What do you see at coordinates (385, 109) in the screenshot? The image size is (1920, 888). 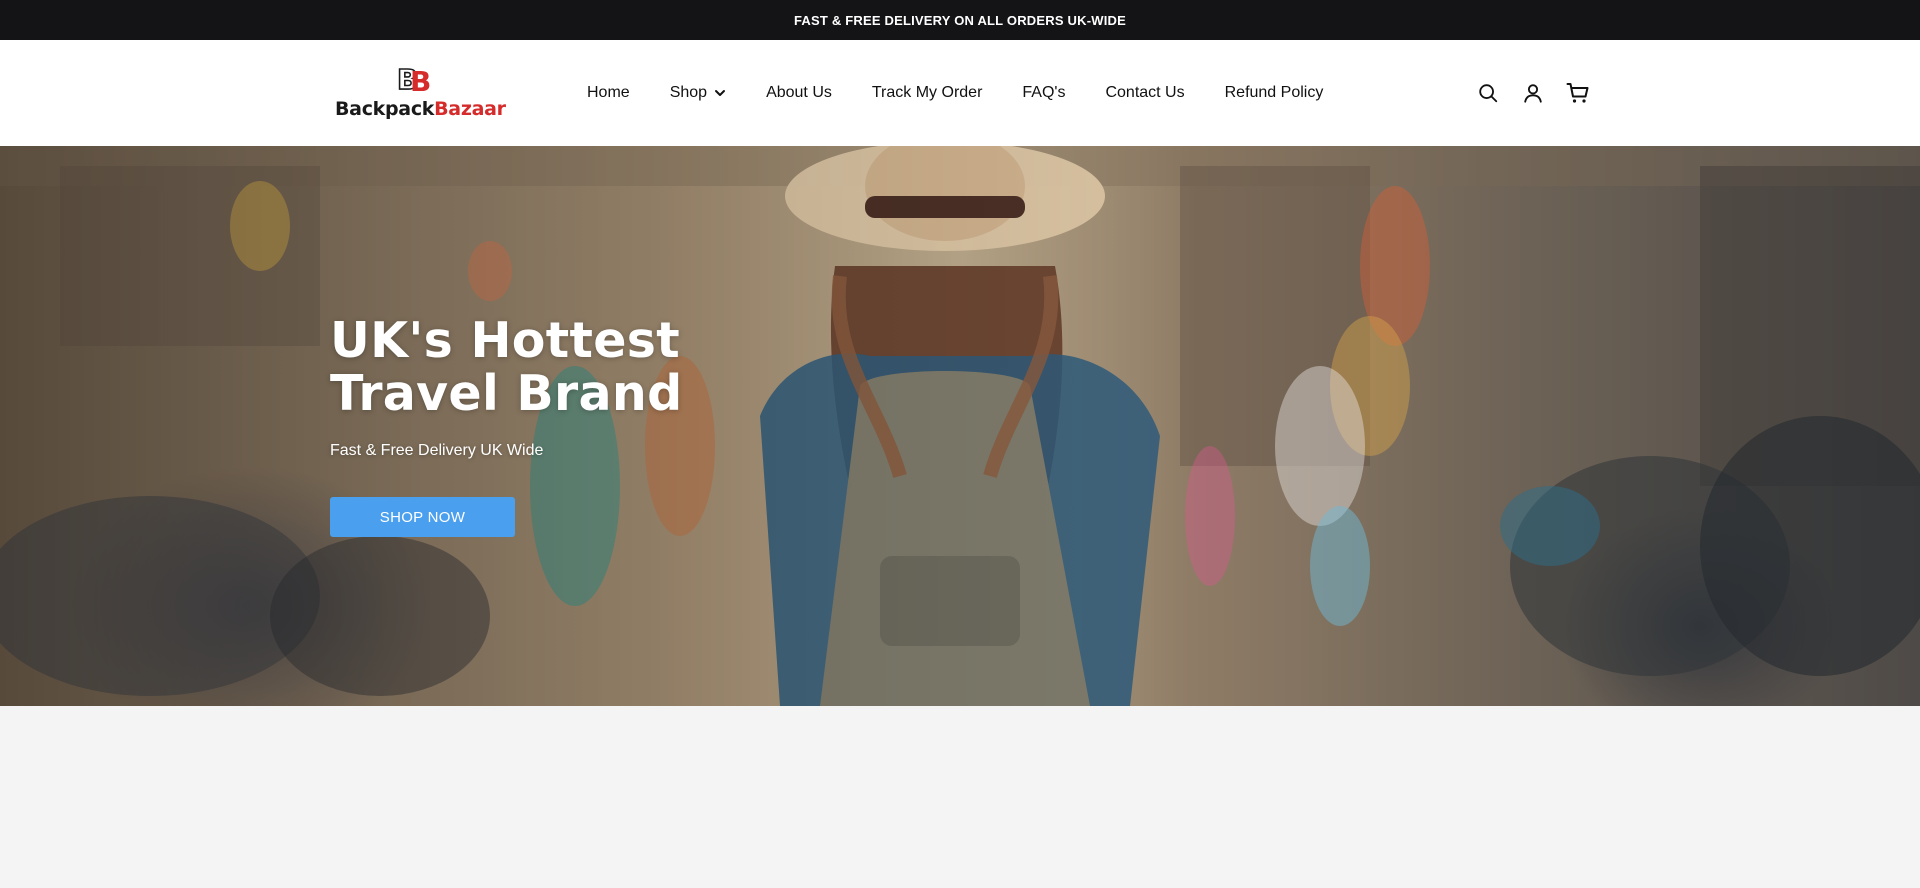 I see `brand-name-part1: Backpack` at bounding box center [385, 109].